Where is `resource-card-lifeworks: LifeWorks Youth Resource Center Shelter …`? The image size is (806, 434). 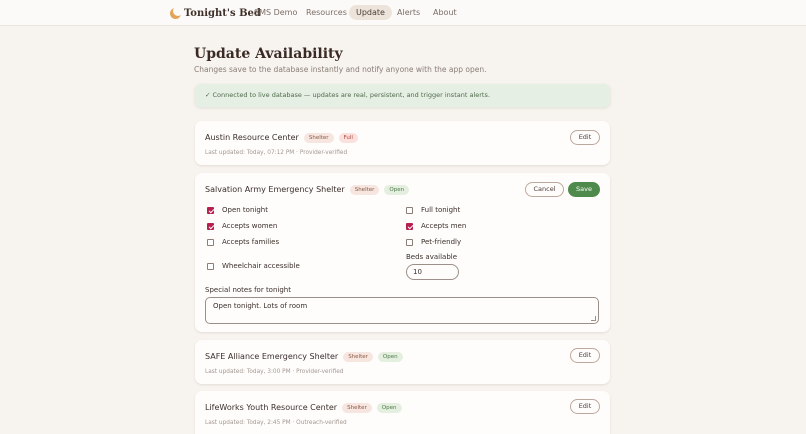 resource-card-lifeworks: LifeWorks Youth Resource Center Shelter … is located at coordinates (402, 412).